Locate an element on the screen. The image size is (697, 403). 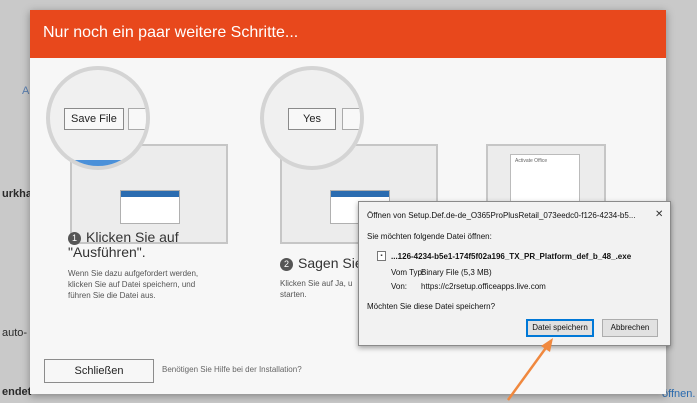
annotation-arrow-icon is located at coordinates (529, 369).